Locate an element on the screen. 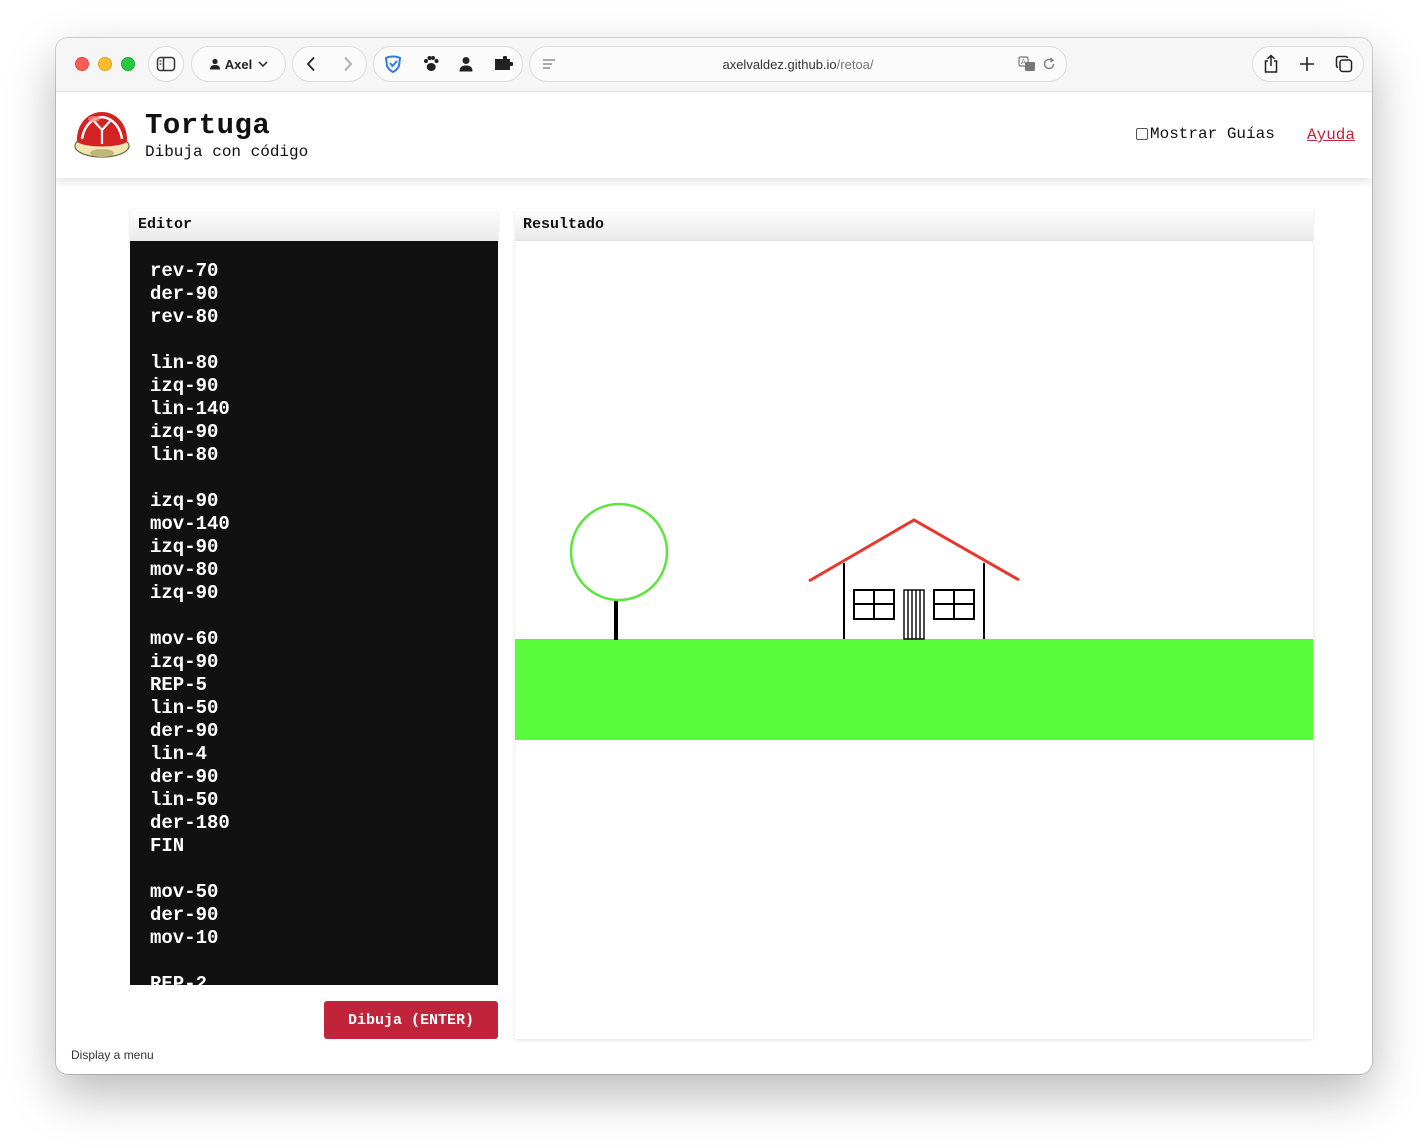  editor-panel-title: Editor is located at coordinates (314, 225).